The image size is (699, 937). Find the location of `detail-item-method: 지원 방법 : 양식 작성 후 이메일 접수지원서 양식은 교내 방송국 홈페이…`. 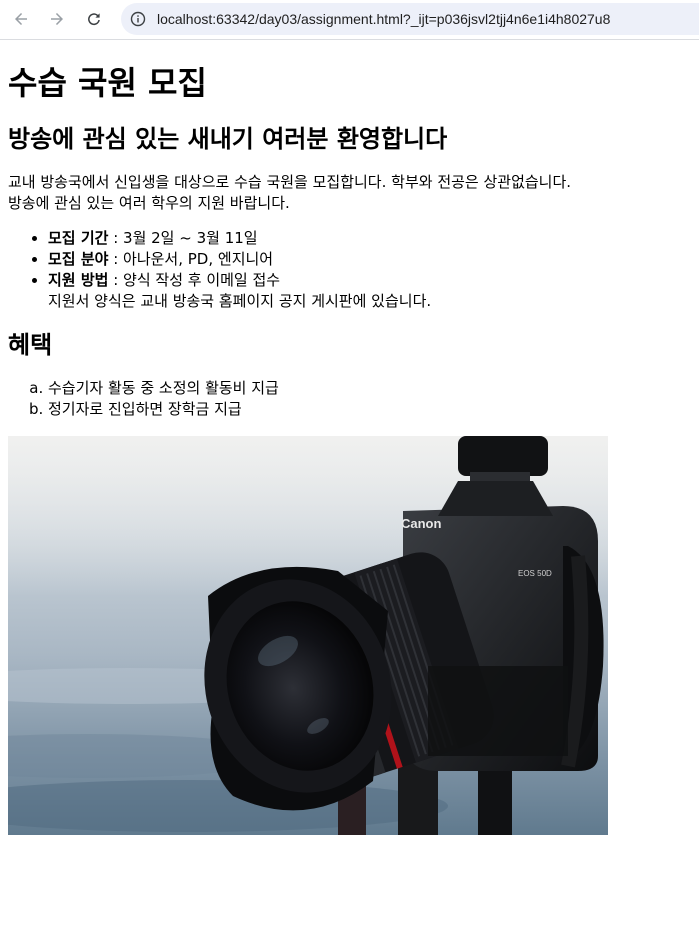

detail-item-method: 지원 방법 : 양식 작성 후 이메일 접수지원서 양식은 교내 방송국 홈페이… is located at coordinates (369, 291).